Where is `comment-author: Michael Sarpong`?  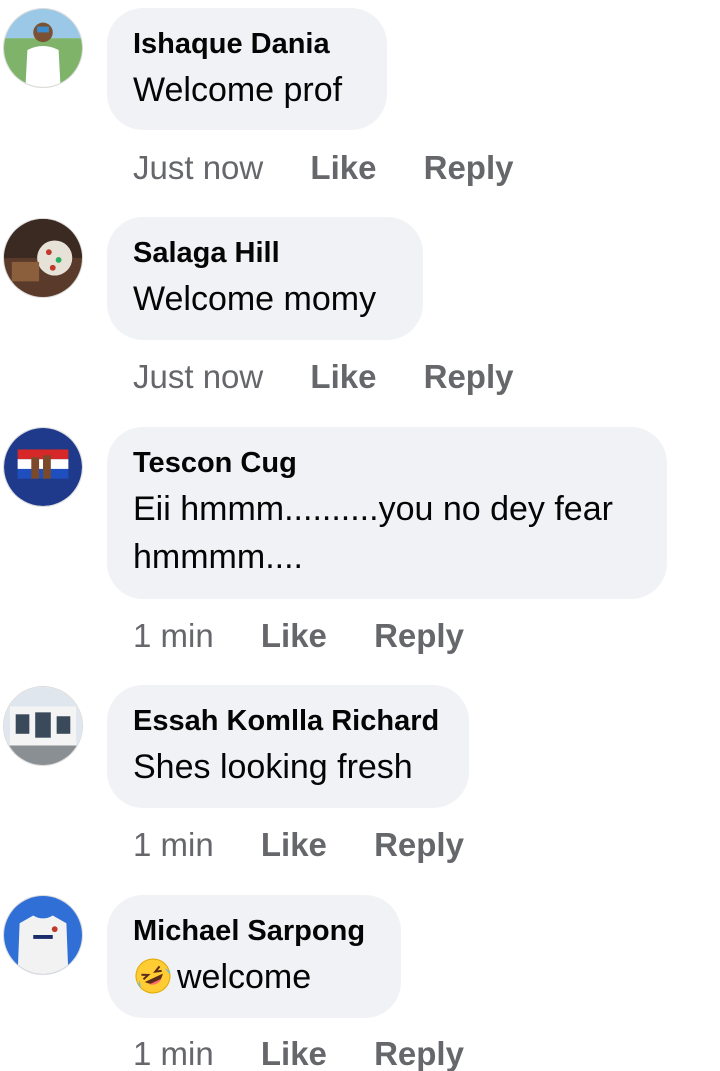
comment-author: Michael Sarpong is located at coordinates (254, 931).